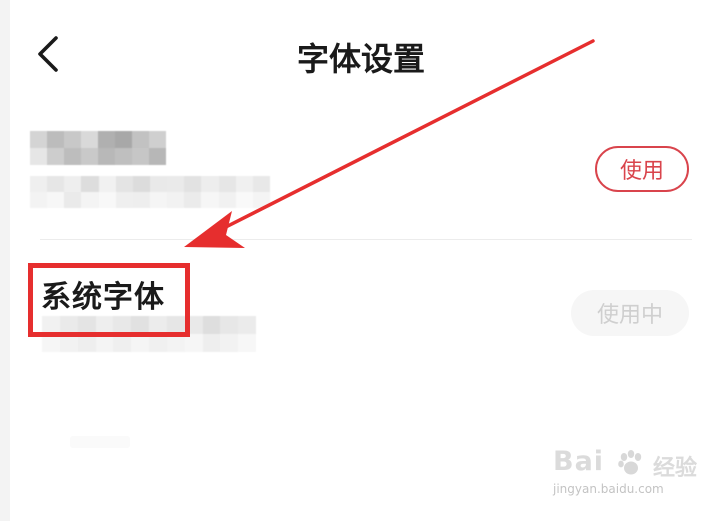 This screenshot has width=722, height=521. Describe the element at coordinates (630, 462) in the screenshot. I see `paw-icon` at that location.